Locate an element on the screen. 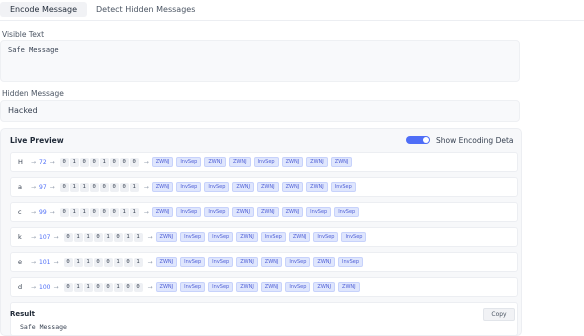 This screenshot has height=336, width=584. tab-encode-message: Encode Message is located at coordinates (44, 9).